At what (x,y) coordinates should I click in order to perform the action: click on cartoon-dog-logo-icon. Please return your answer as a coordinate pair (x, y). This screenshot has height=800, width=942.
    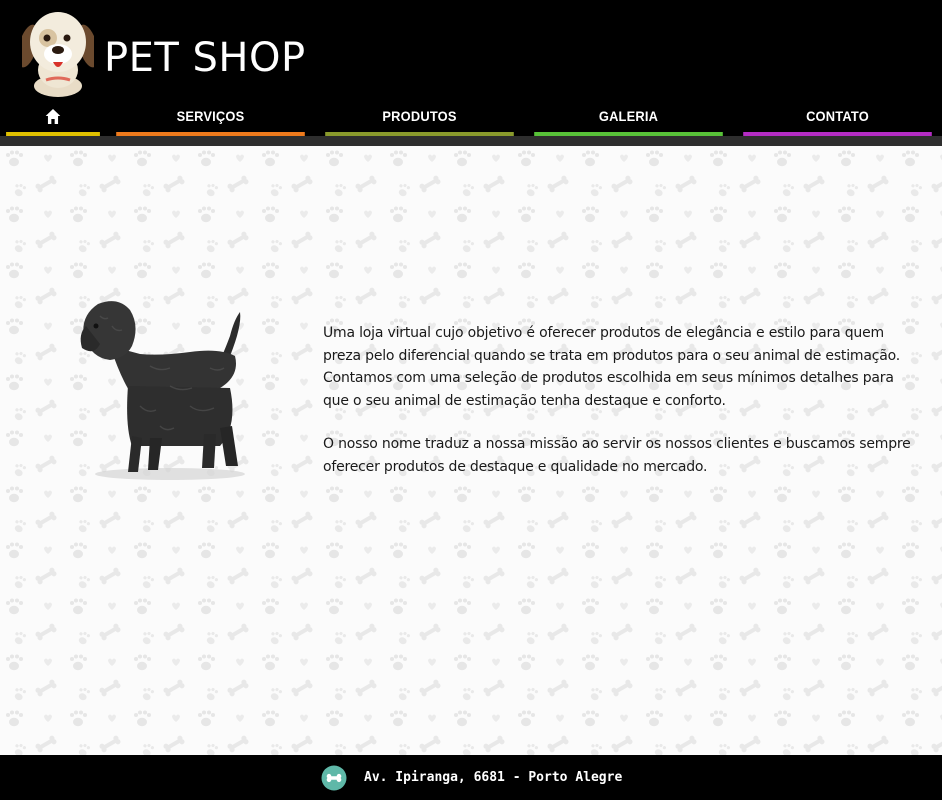
    Looking at the image, I should click on (58, 52).